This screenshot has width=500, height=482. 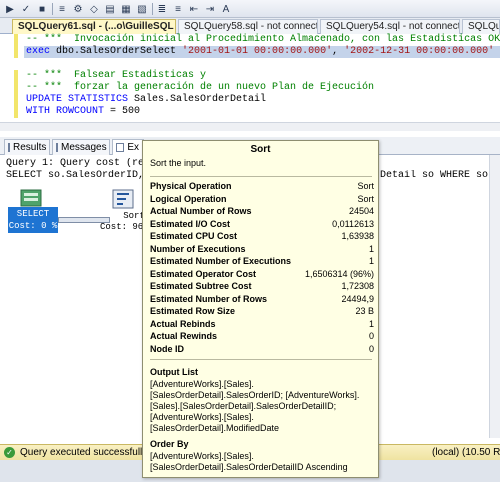 I want to click on code-keyword: UPDATE STATISTICS, so click(x=77, y=99).